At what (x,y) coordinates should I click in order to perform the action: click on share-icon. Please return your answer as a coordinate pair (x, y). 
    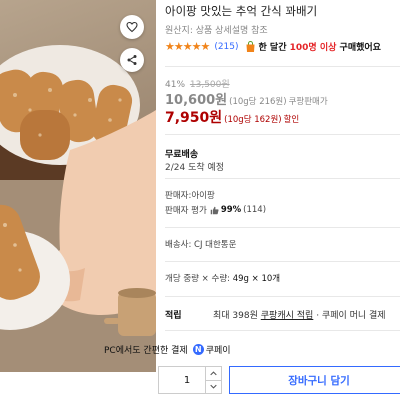
    Looking at the image, I should click on (132, 60).